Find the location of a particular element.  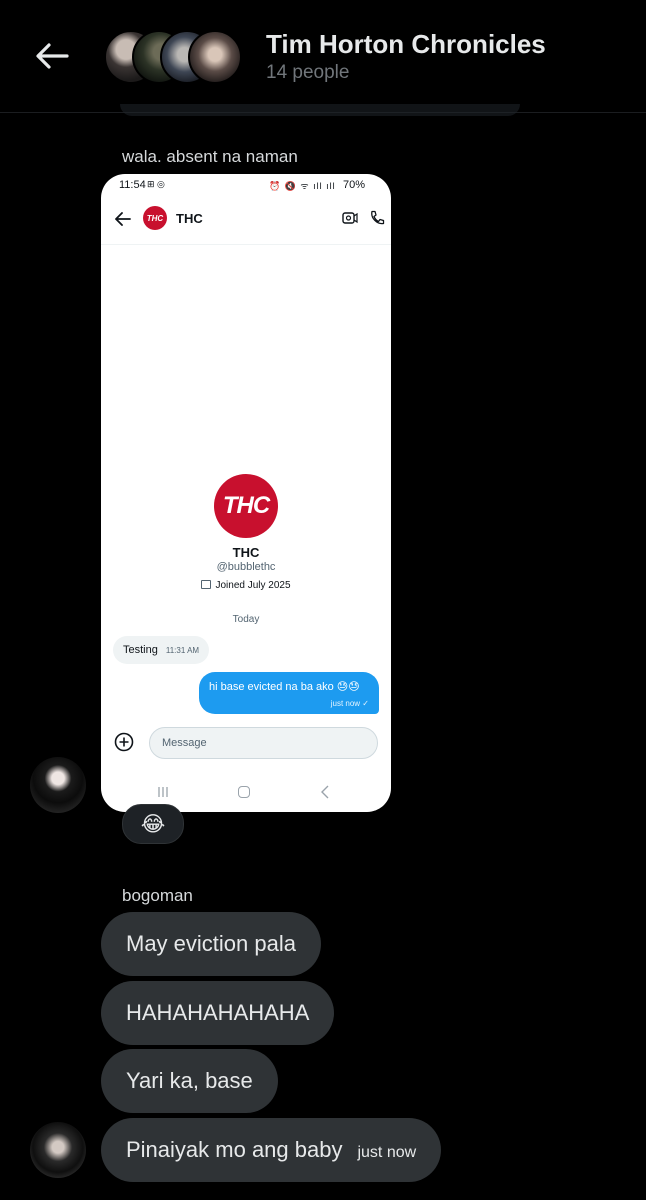

previous-message-edge is located at coordinates (320, 110).